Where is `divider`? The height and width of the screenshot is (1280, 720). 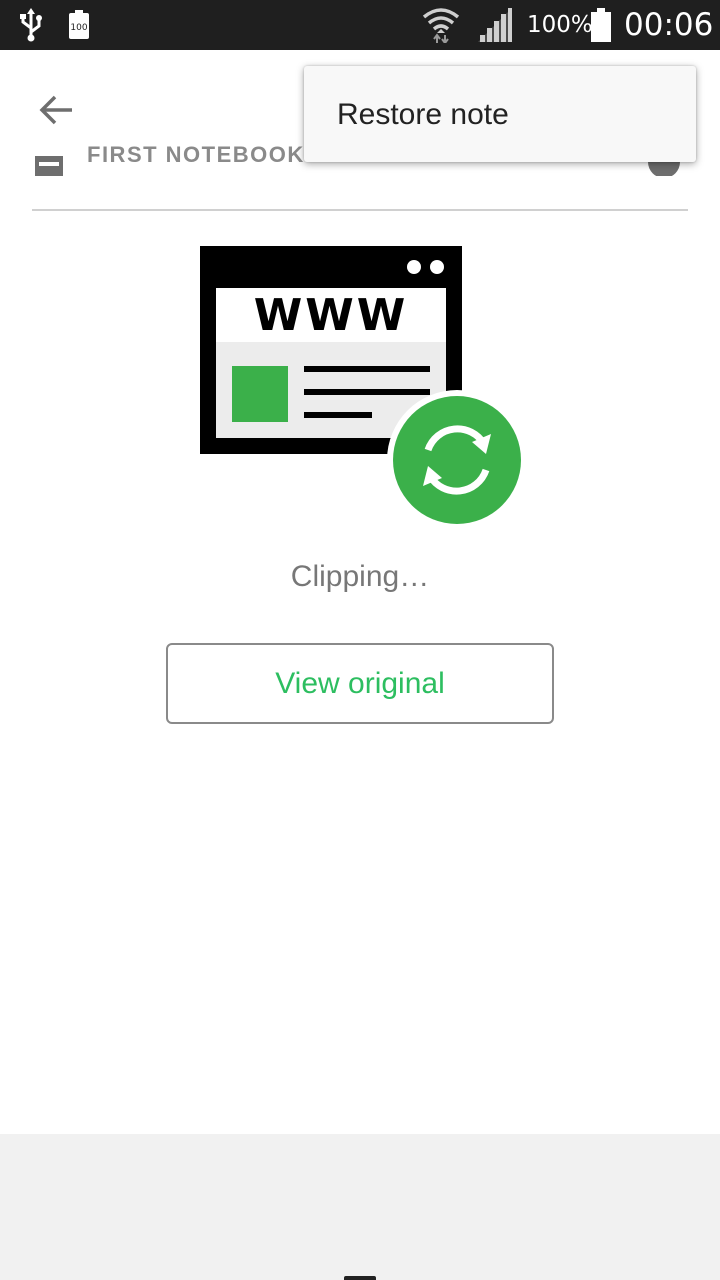
divider is located at coordinates (360, 210).